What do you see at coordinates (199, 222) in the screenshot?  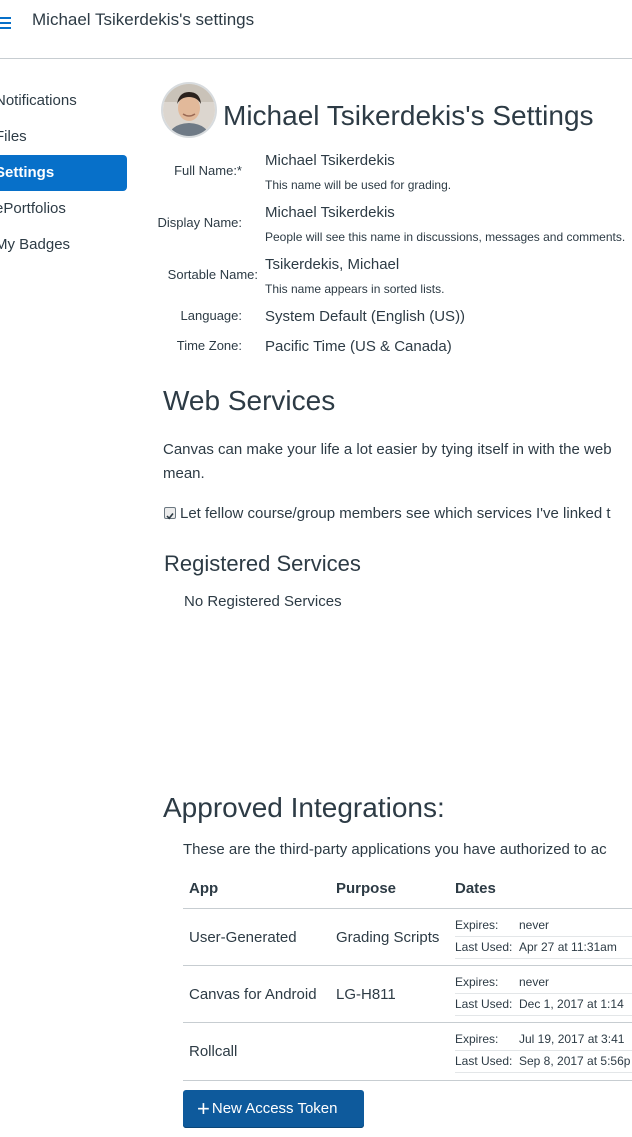 I see `display-name-label: Display Name:` at bounding box center [199, 222].